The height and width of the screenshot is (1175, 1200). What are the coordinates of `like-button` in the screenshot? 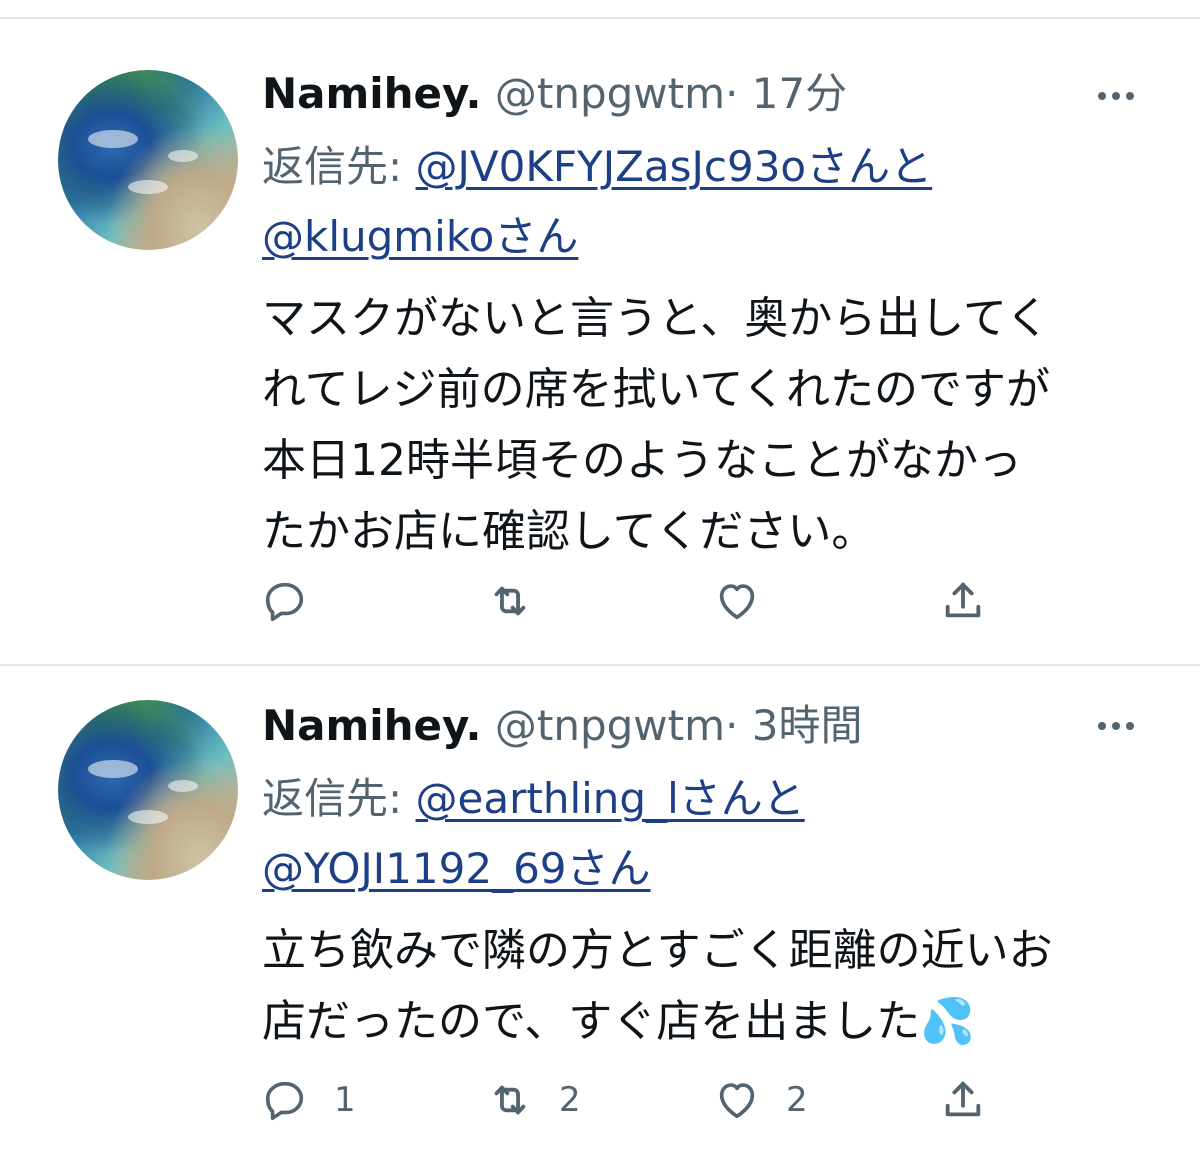 It's located at (750, 601).